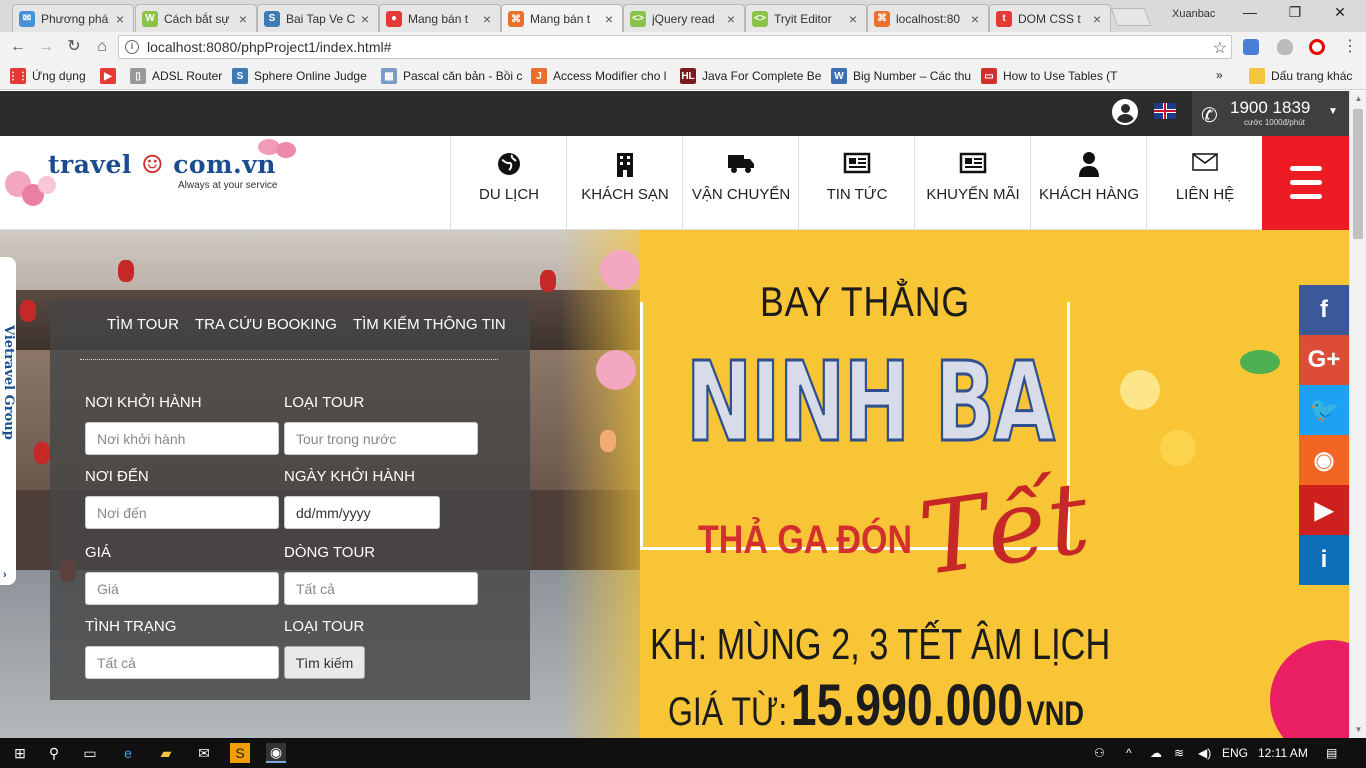 Image resolution: width=1366 pixels, height=768 pixels. I want to click on browser-tab: ✉ Phương phá ×, so click(73, 18).